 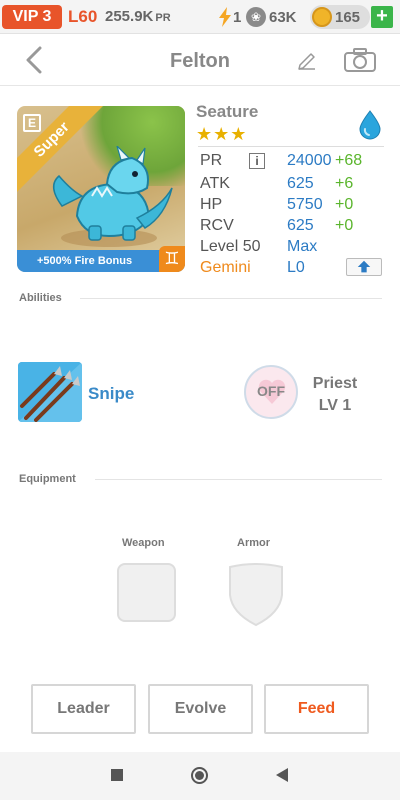 I want to click on stat-rcv-bonus: +0, so click(x=344, y=225).